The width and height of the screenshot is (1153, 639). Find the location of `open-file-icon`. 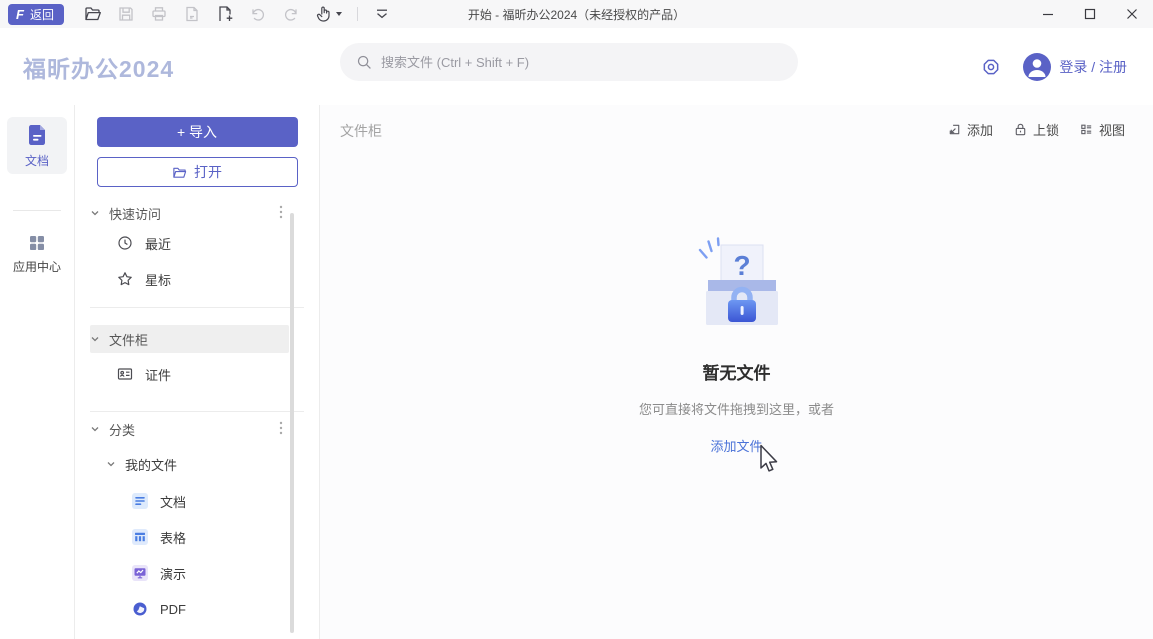

open-file-icon is located at coordinates (93, 14).